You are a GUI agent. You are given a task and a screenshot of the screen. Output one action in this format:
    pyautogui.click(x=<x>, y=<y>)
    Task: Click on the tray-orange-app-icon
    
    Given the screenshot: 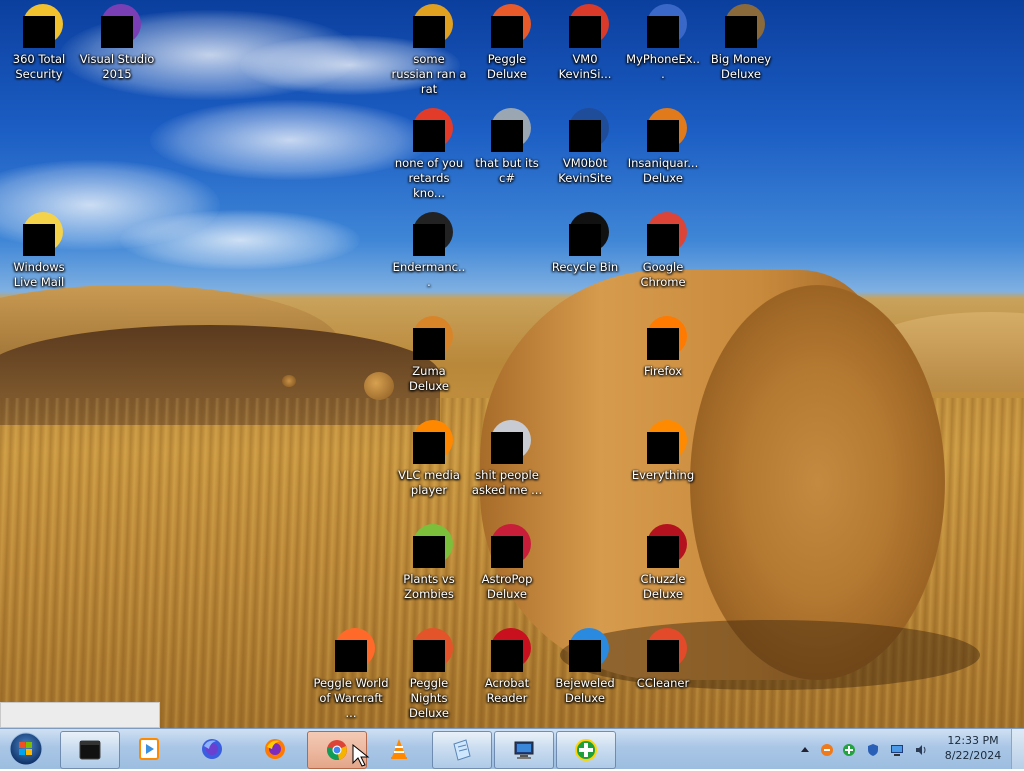 What is the action you would take?
    pyautogui.click(x=827, y=749)
    